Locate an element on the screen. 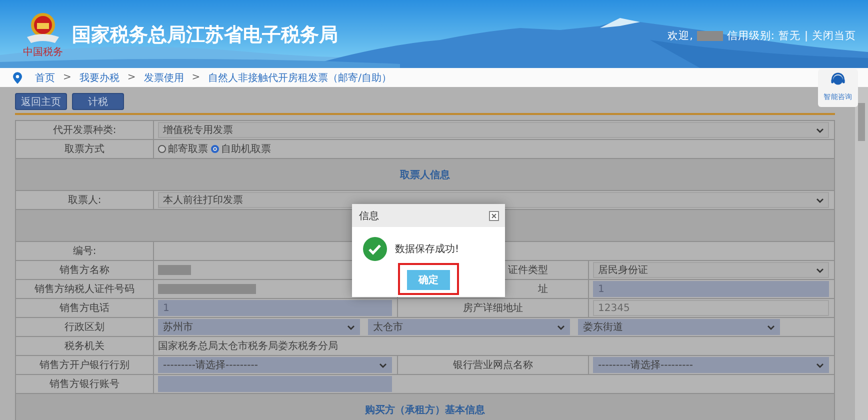 The height and width of the screenshot is (420, 868). field-label: 销售方电话 is located at coordinates (85, 308).